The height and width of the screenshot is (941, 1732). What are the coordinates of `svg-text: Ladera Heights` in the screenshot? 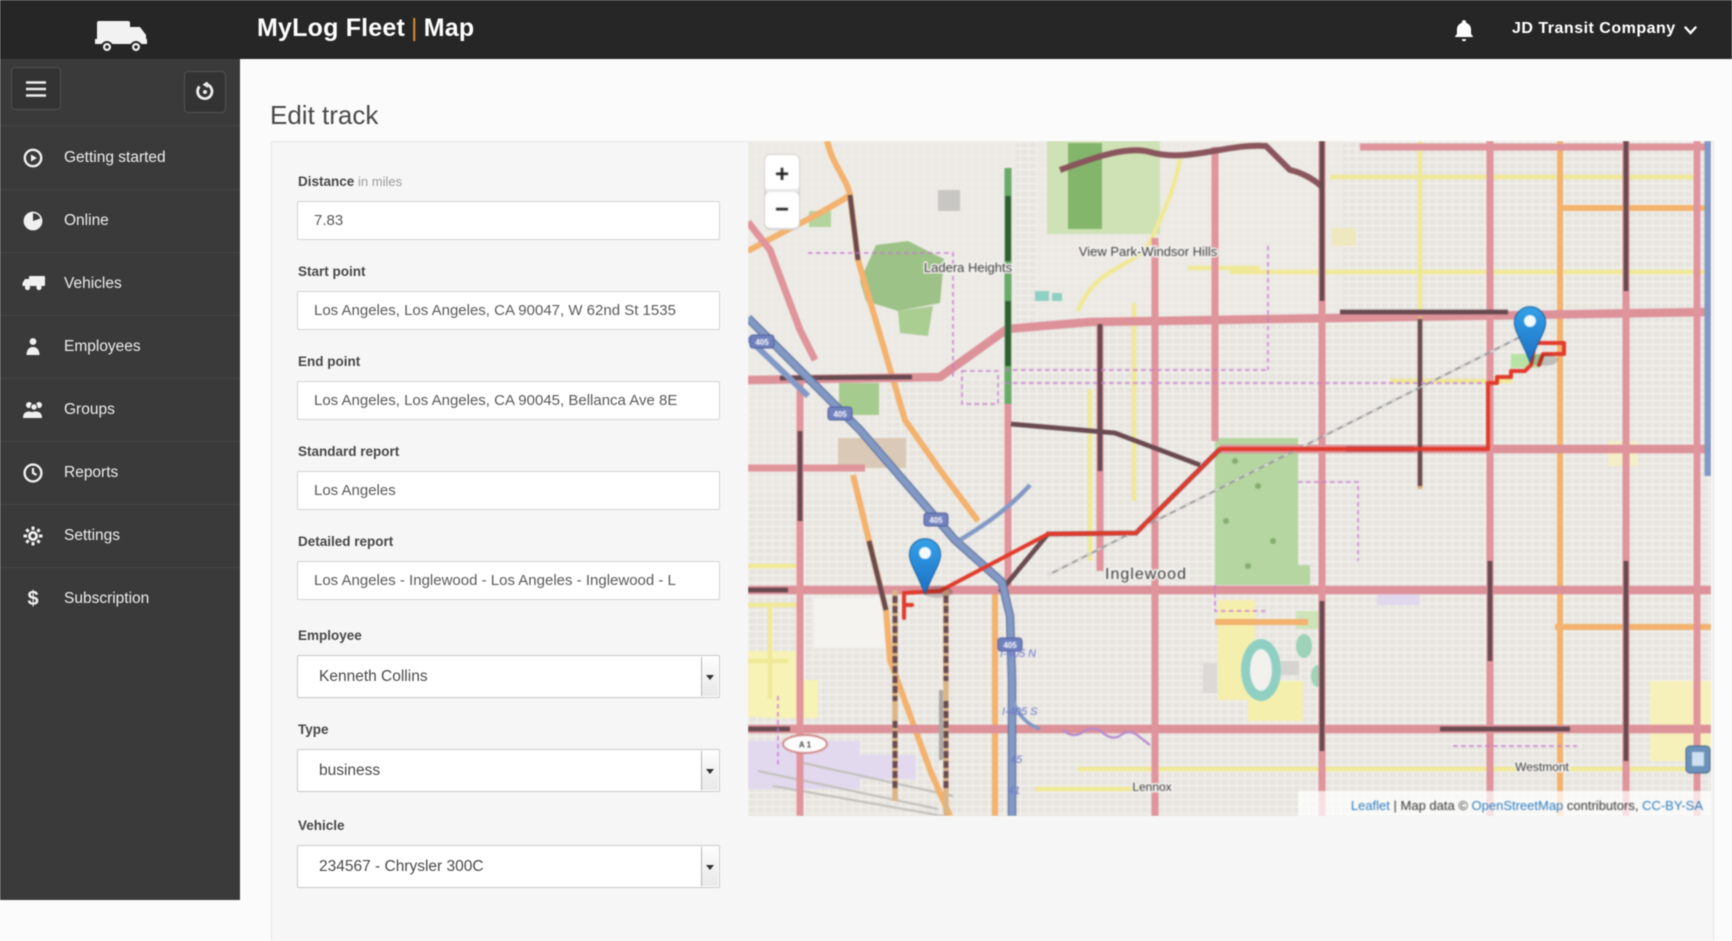 It's located at (968, 267).